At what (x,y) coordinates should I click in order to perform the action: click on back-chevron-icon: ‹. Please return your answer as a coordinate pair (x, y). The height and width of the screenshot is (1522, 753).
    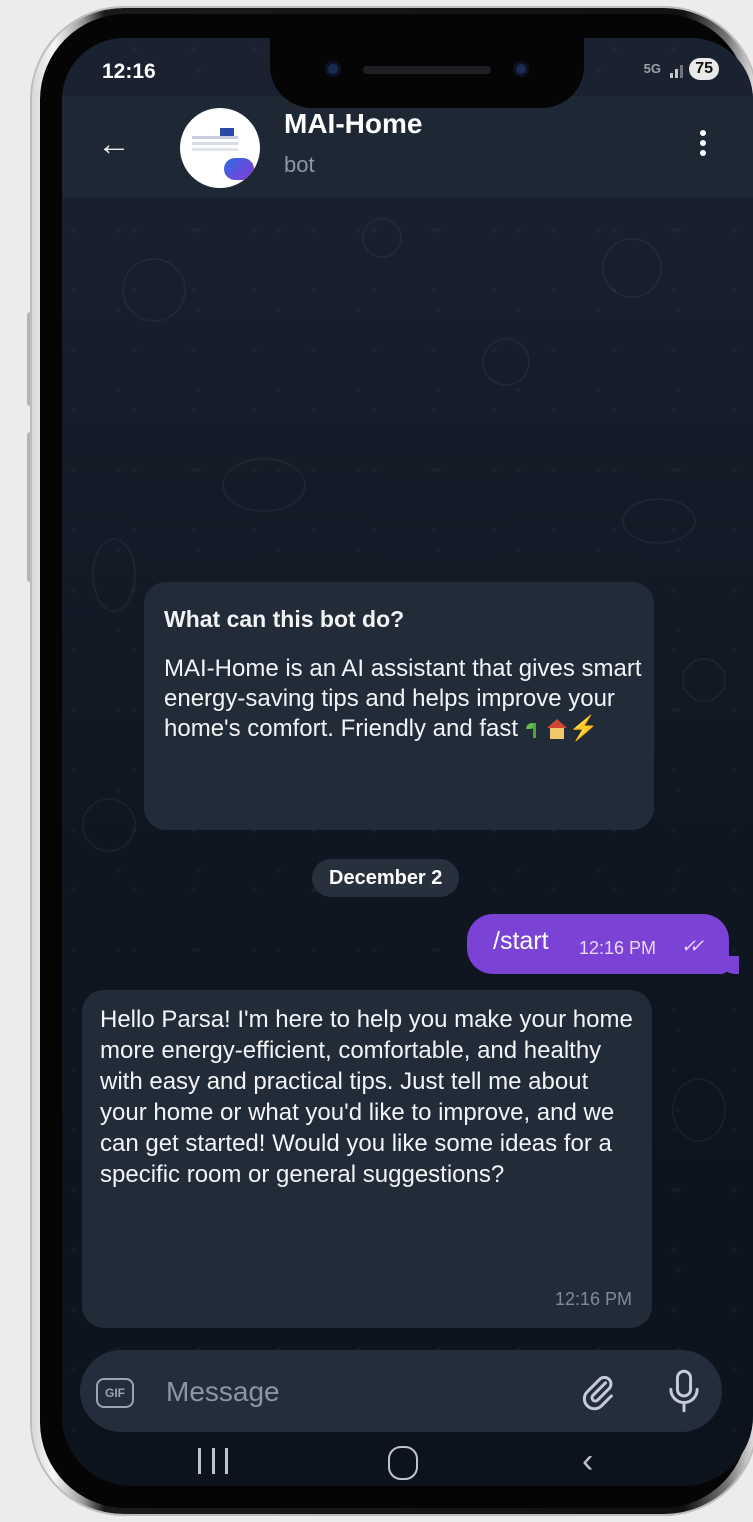
    Looking at the image, I should click on (587, 1461).